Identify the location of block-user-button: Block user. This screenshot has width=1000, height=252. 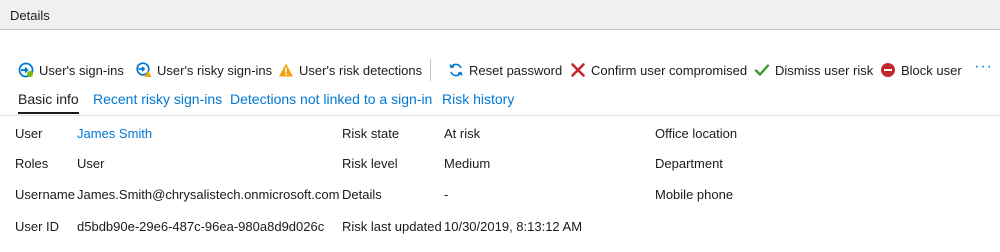
(921, 70).